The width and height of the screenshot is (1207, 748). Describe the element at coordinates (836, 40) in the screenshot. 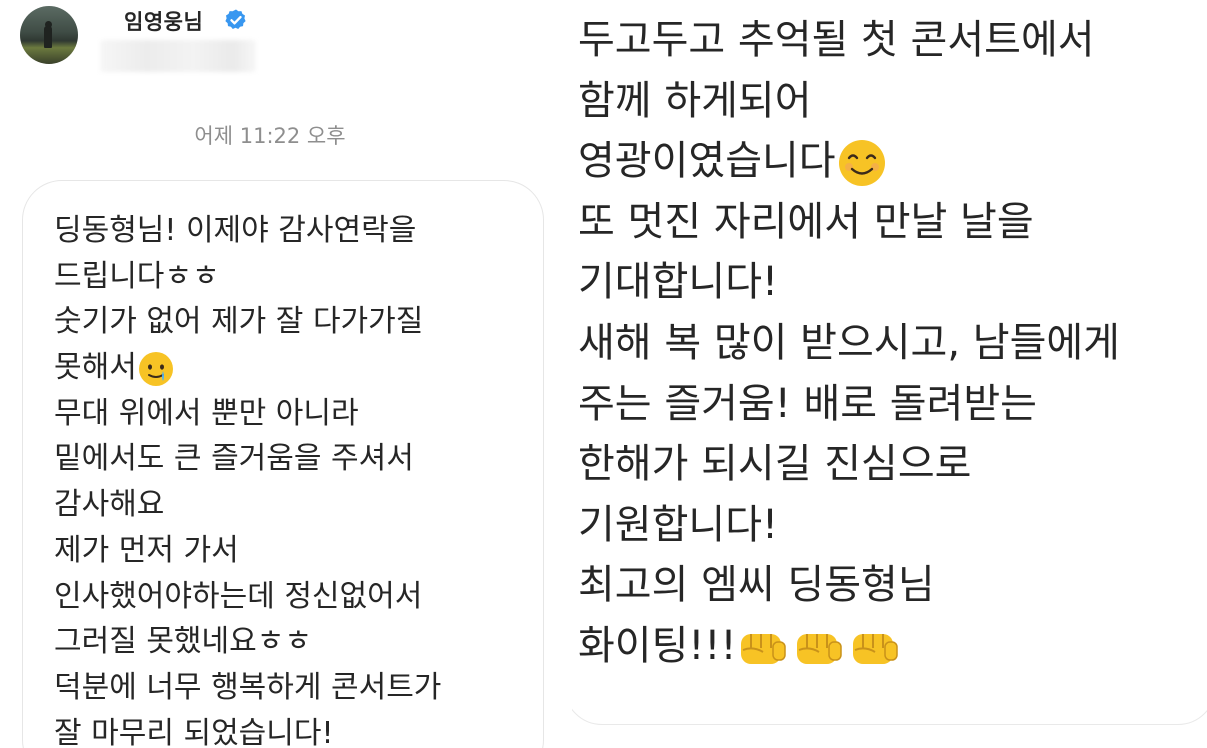

I see `message-line: 두고두고 추억될 첫 콘서트에서` at that location.